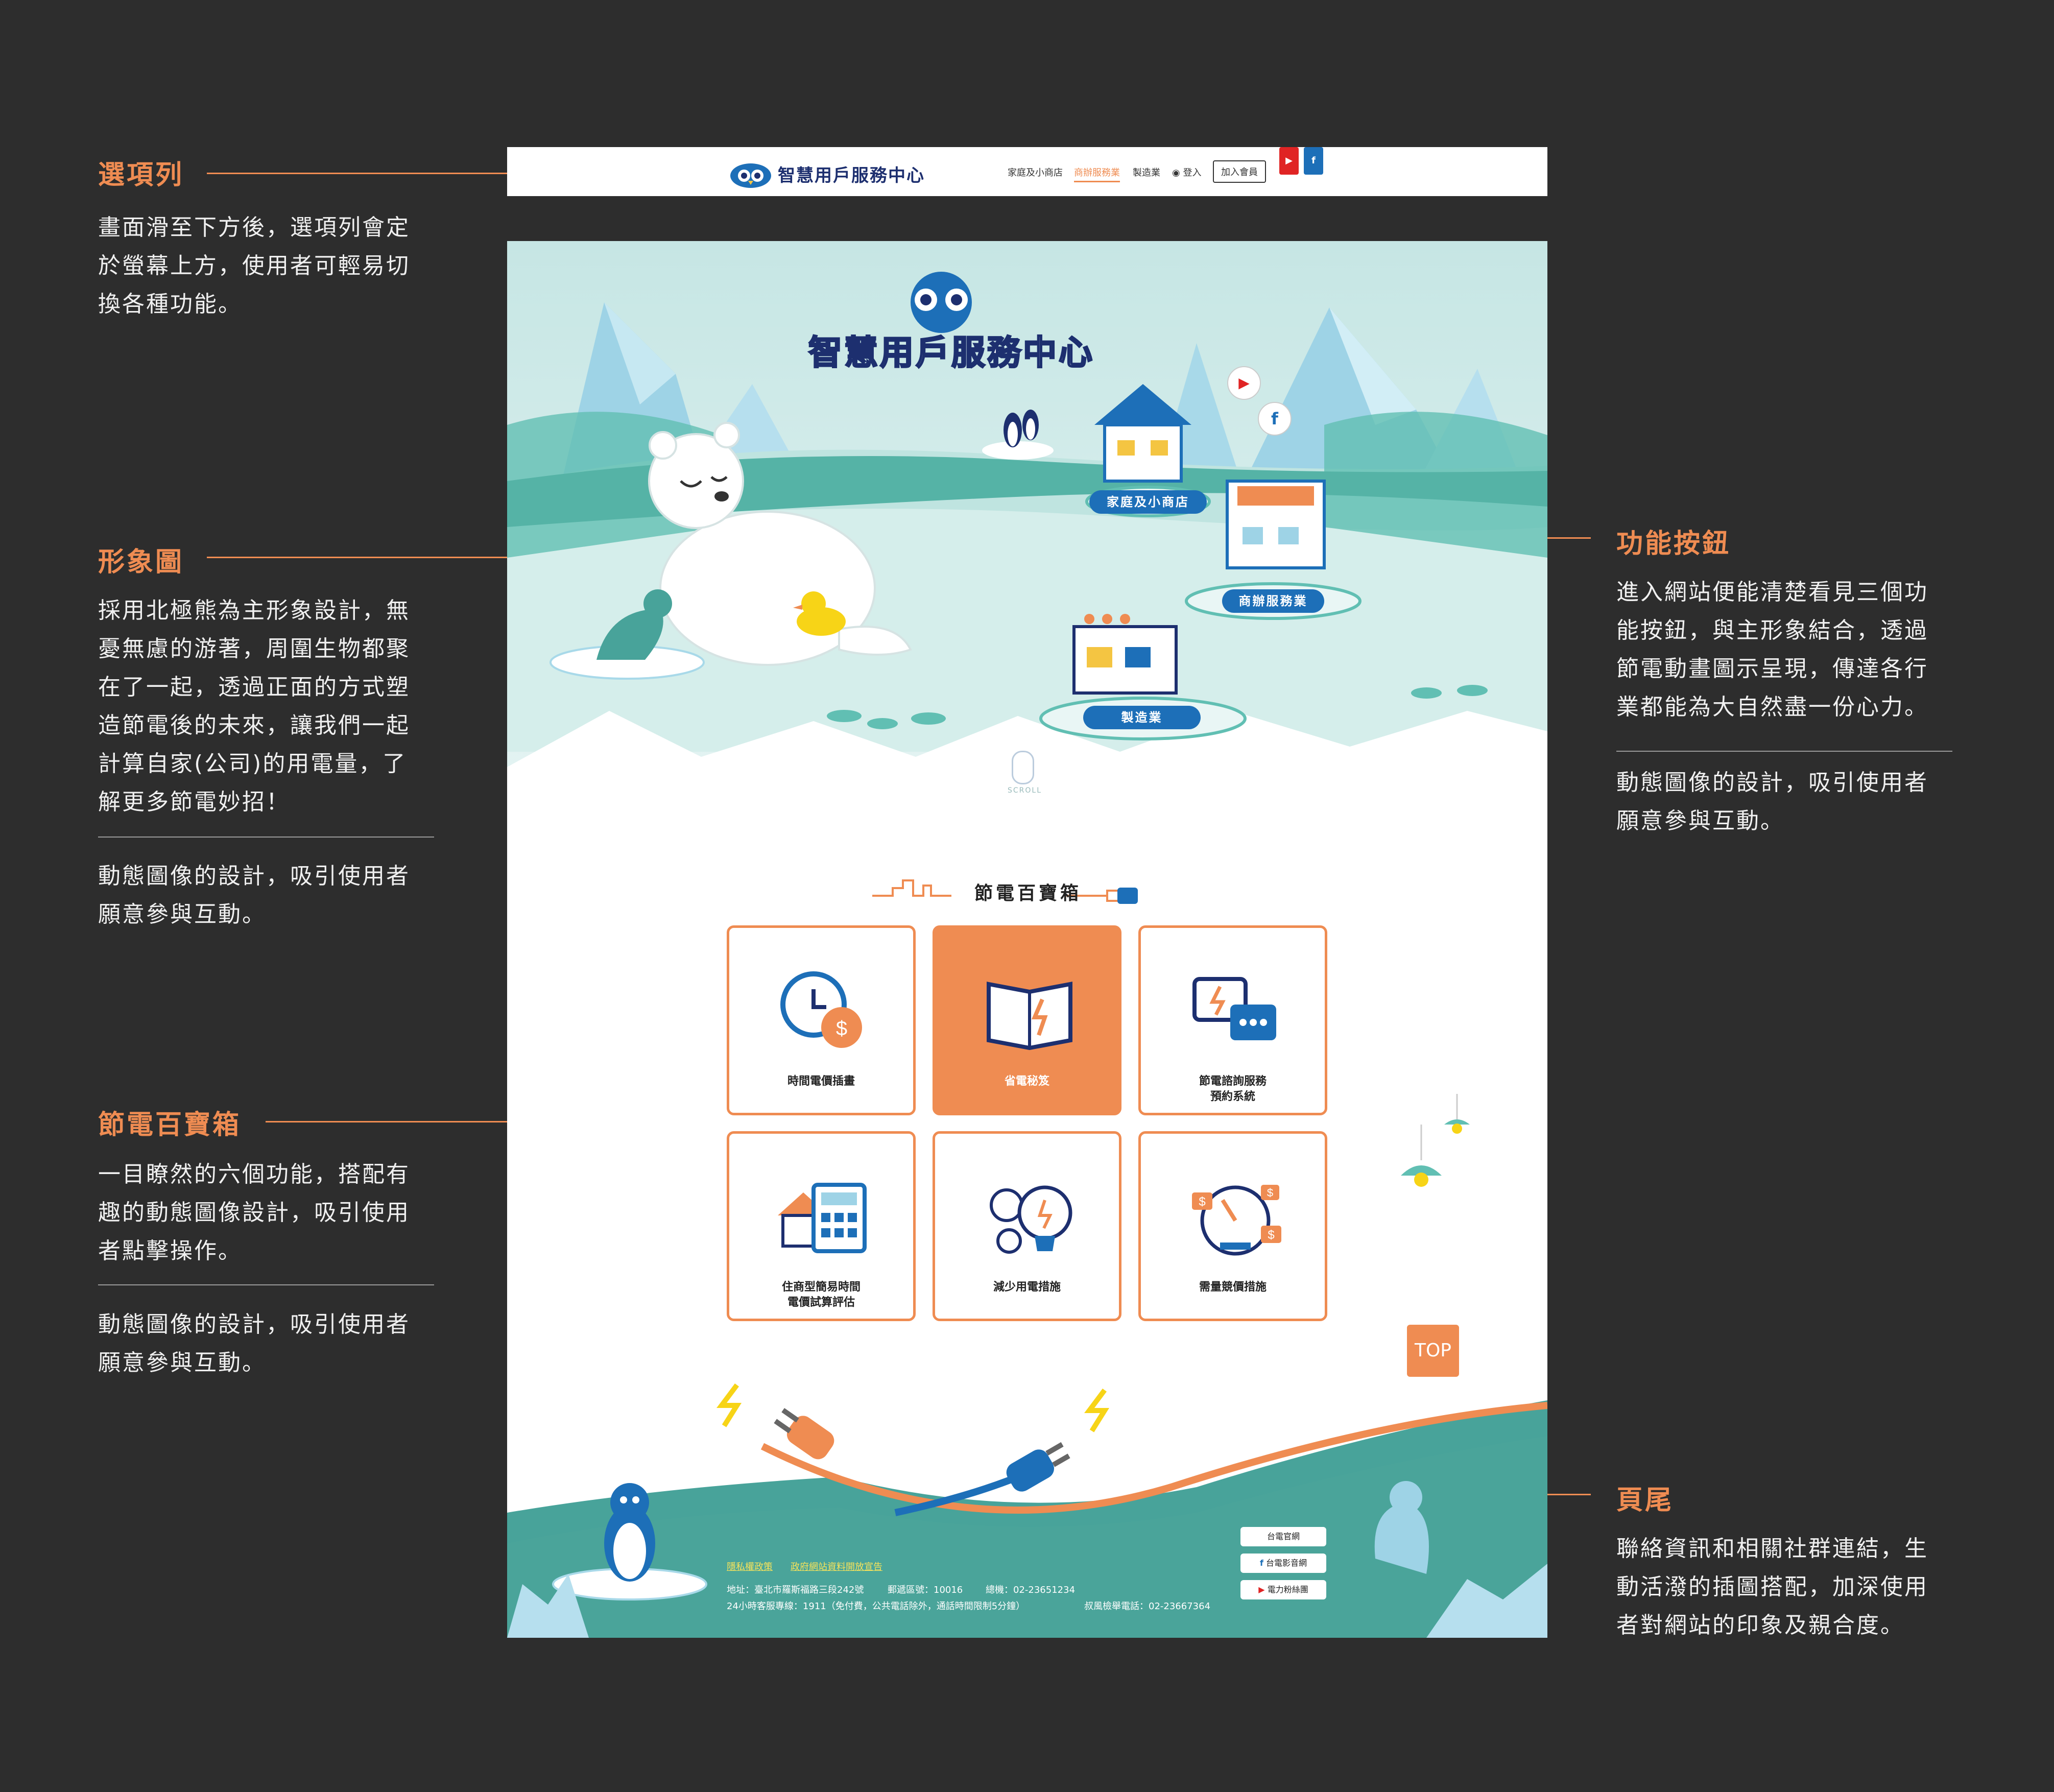  What do you see at coordinates (750, 1566) in the screenshot?
I see `privacy-policy-link: 隱私權政策` at bounding box center [750, 1566].